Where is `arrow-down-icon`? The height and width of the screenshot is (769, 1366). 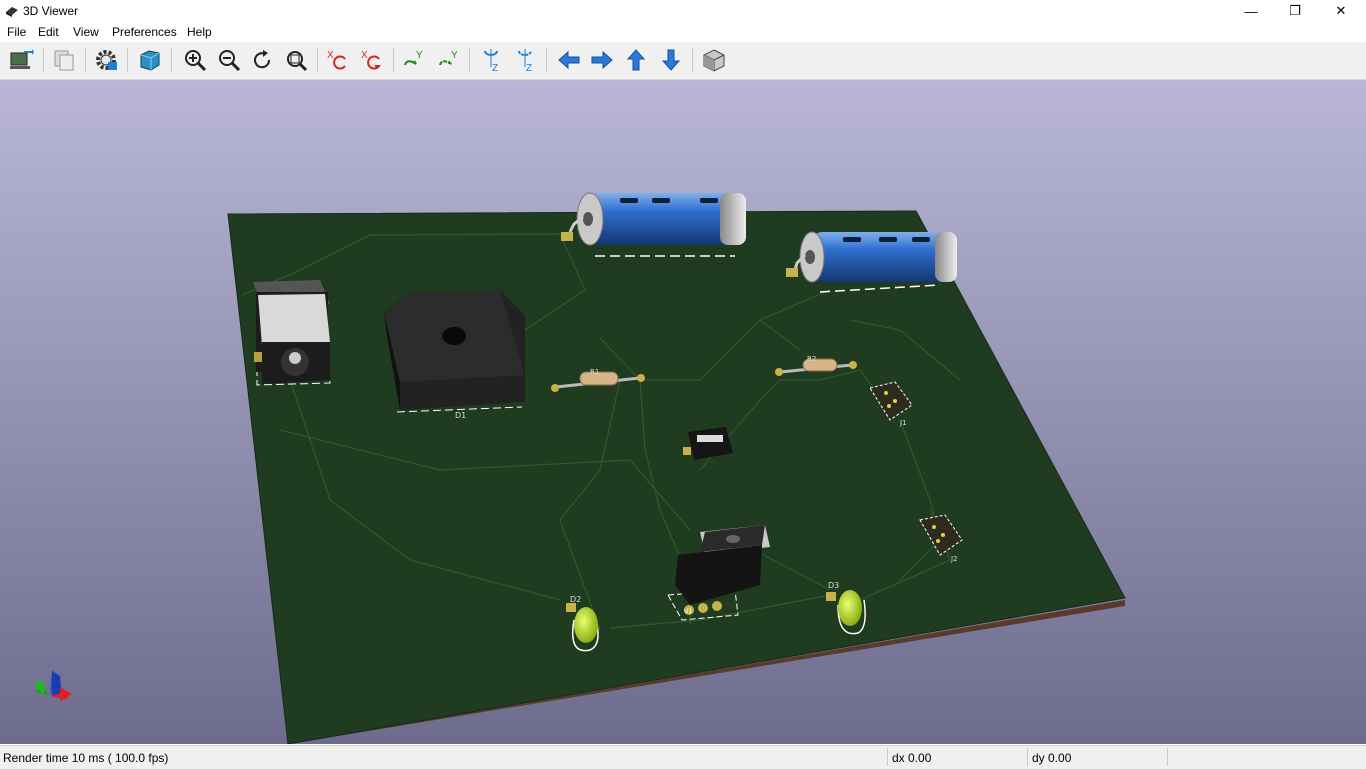
arrow-down-icon is located at coordinates (671, 60).